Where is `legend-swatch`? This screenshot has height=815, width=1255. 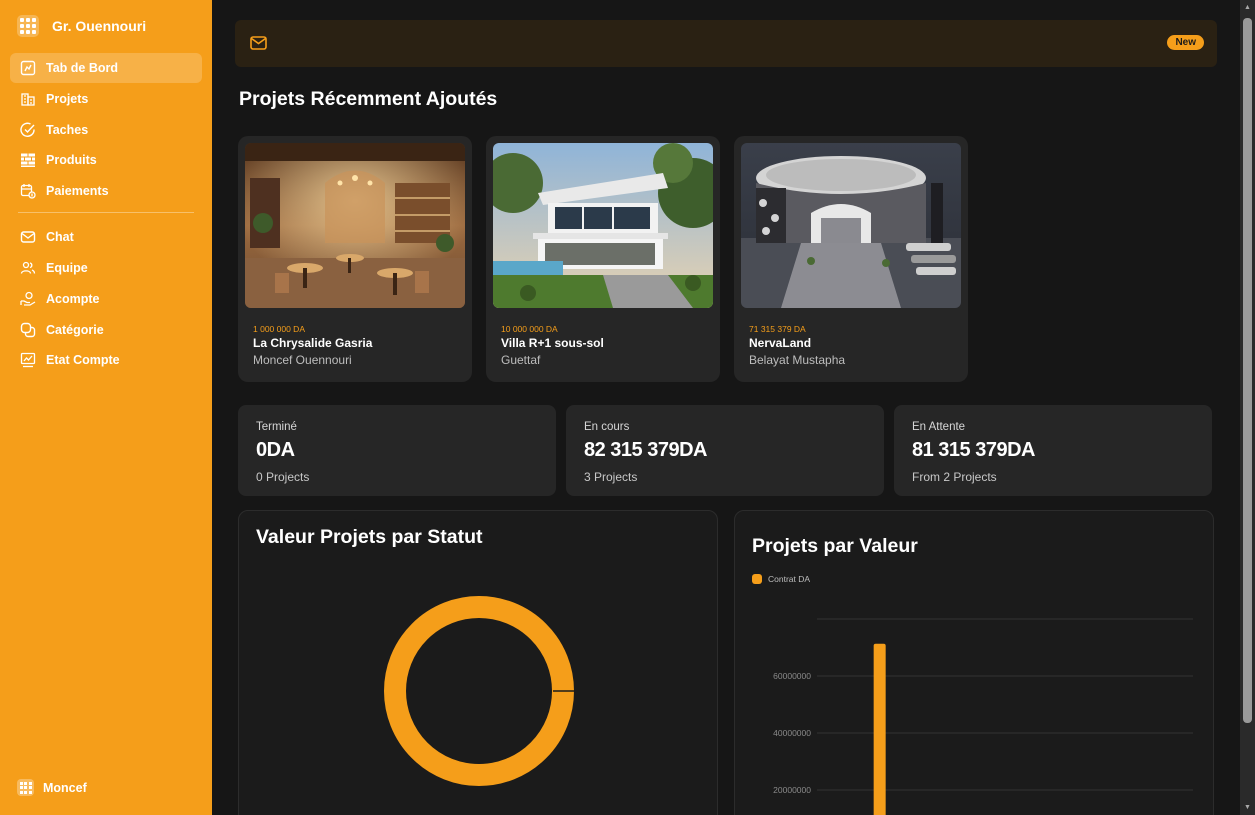
legend-swatch is located at coordinates (757, 579).